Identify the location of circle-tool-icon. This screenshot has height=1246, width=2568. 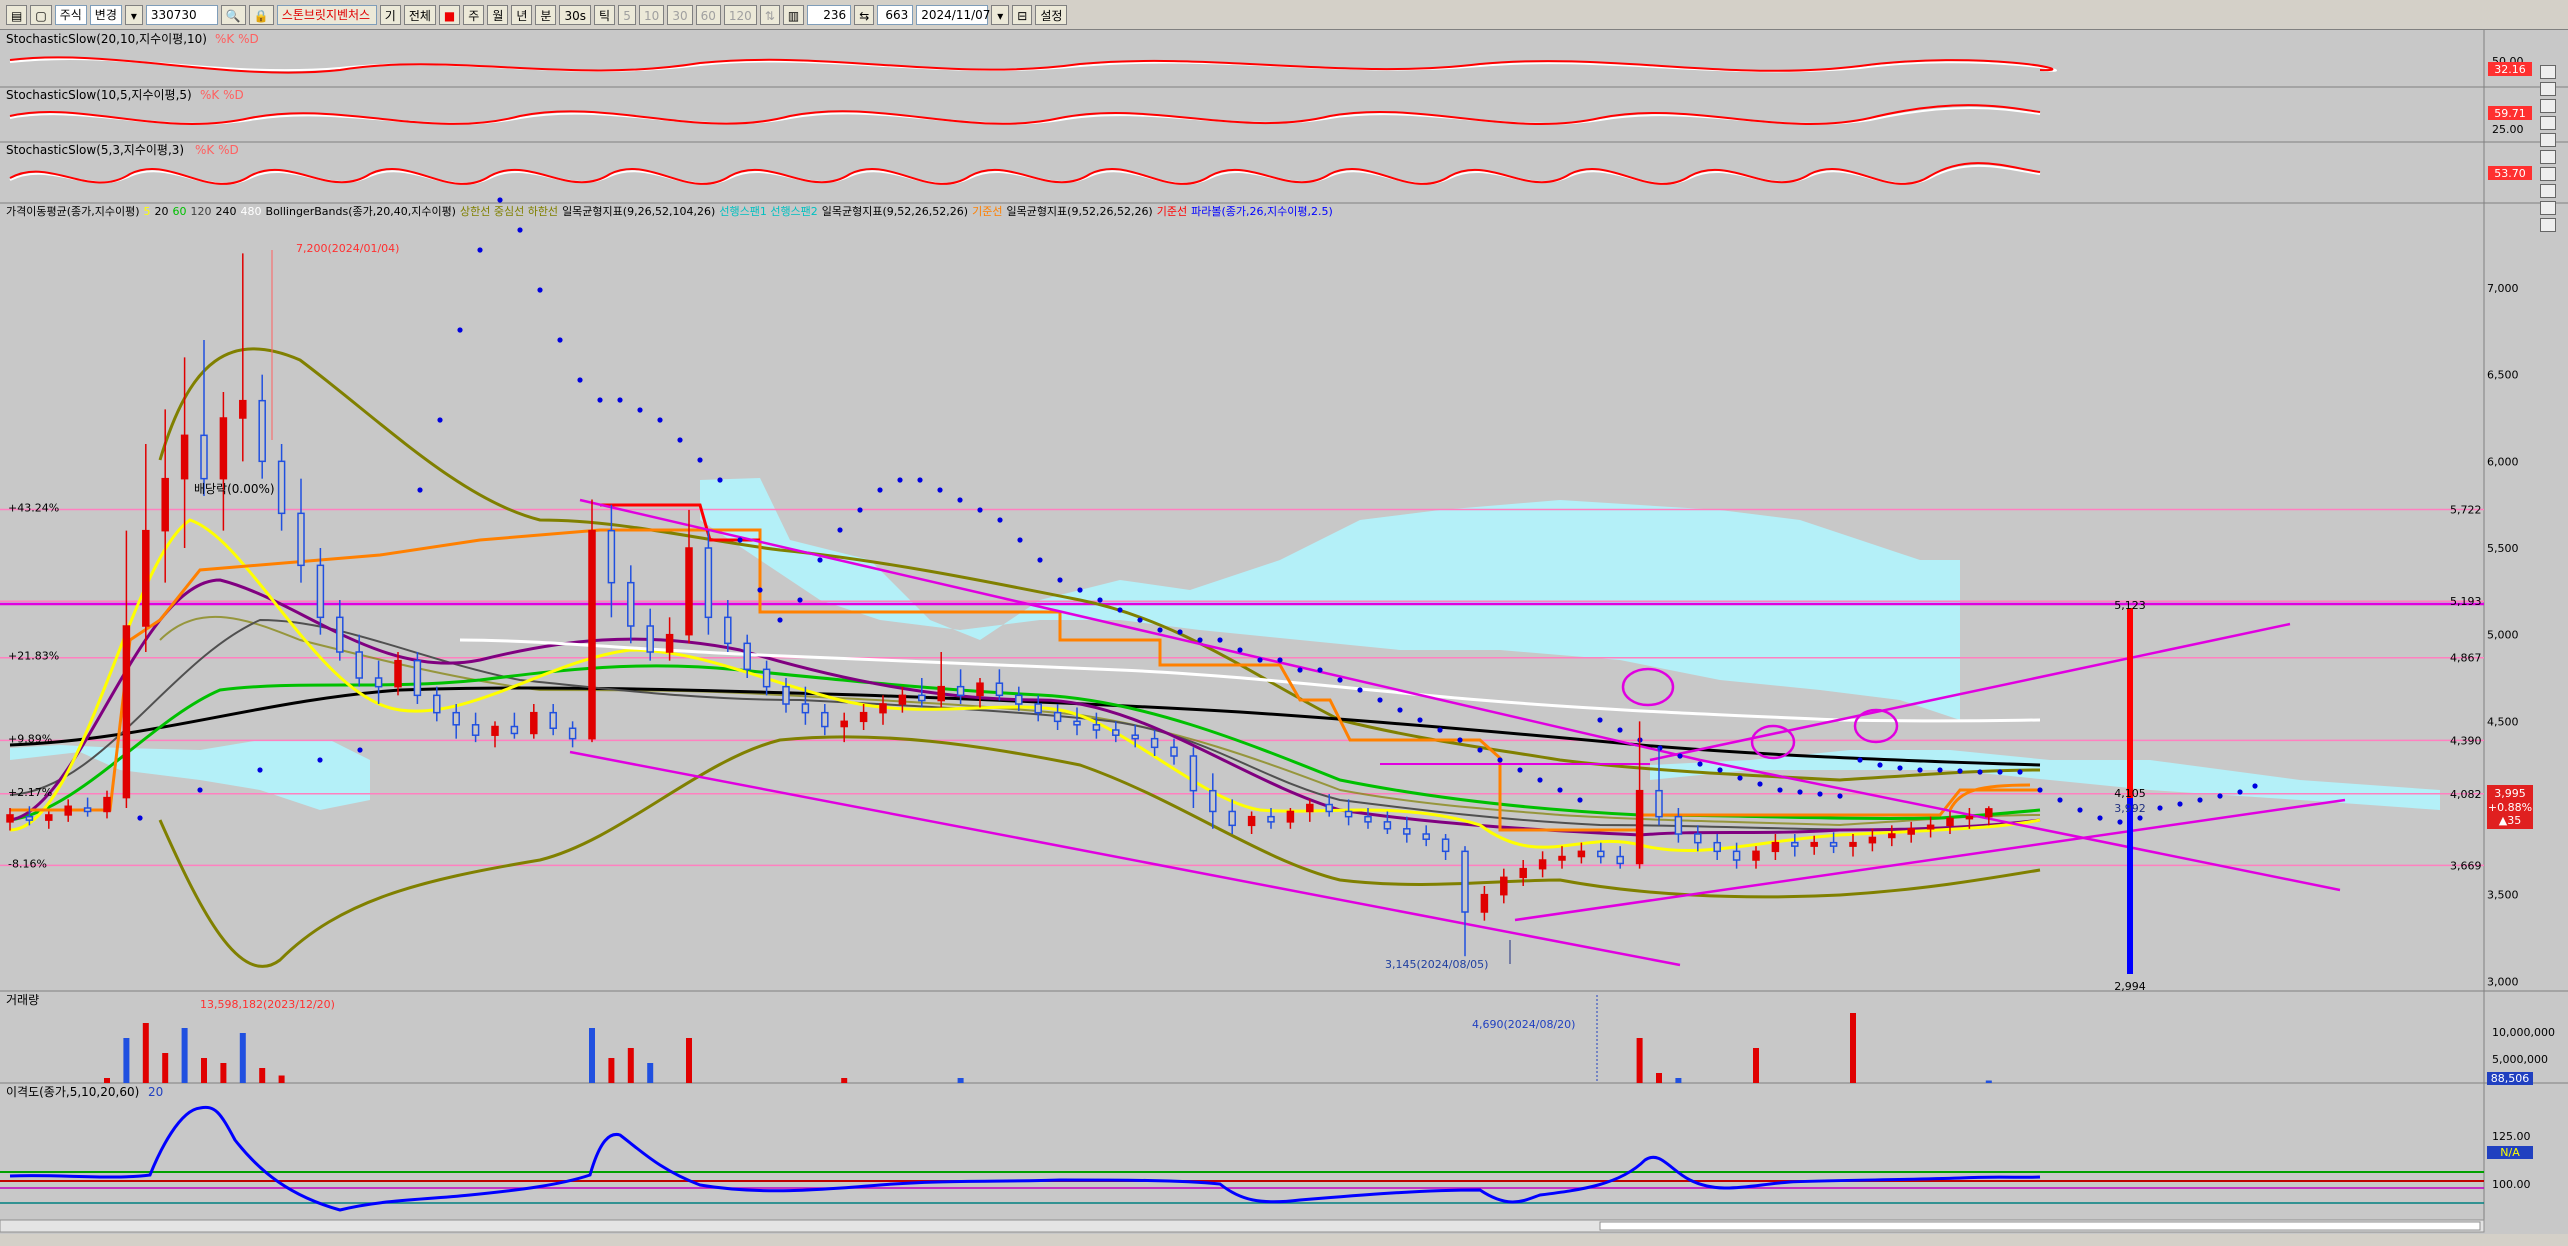
(2548, 157).